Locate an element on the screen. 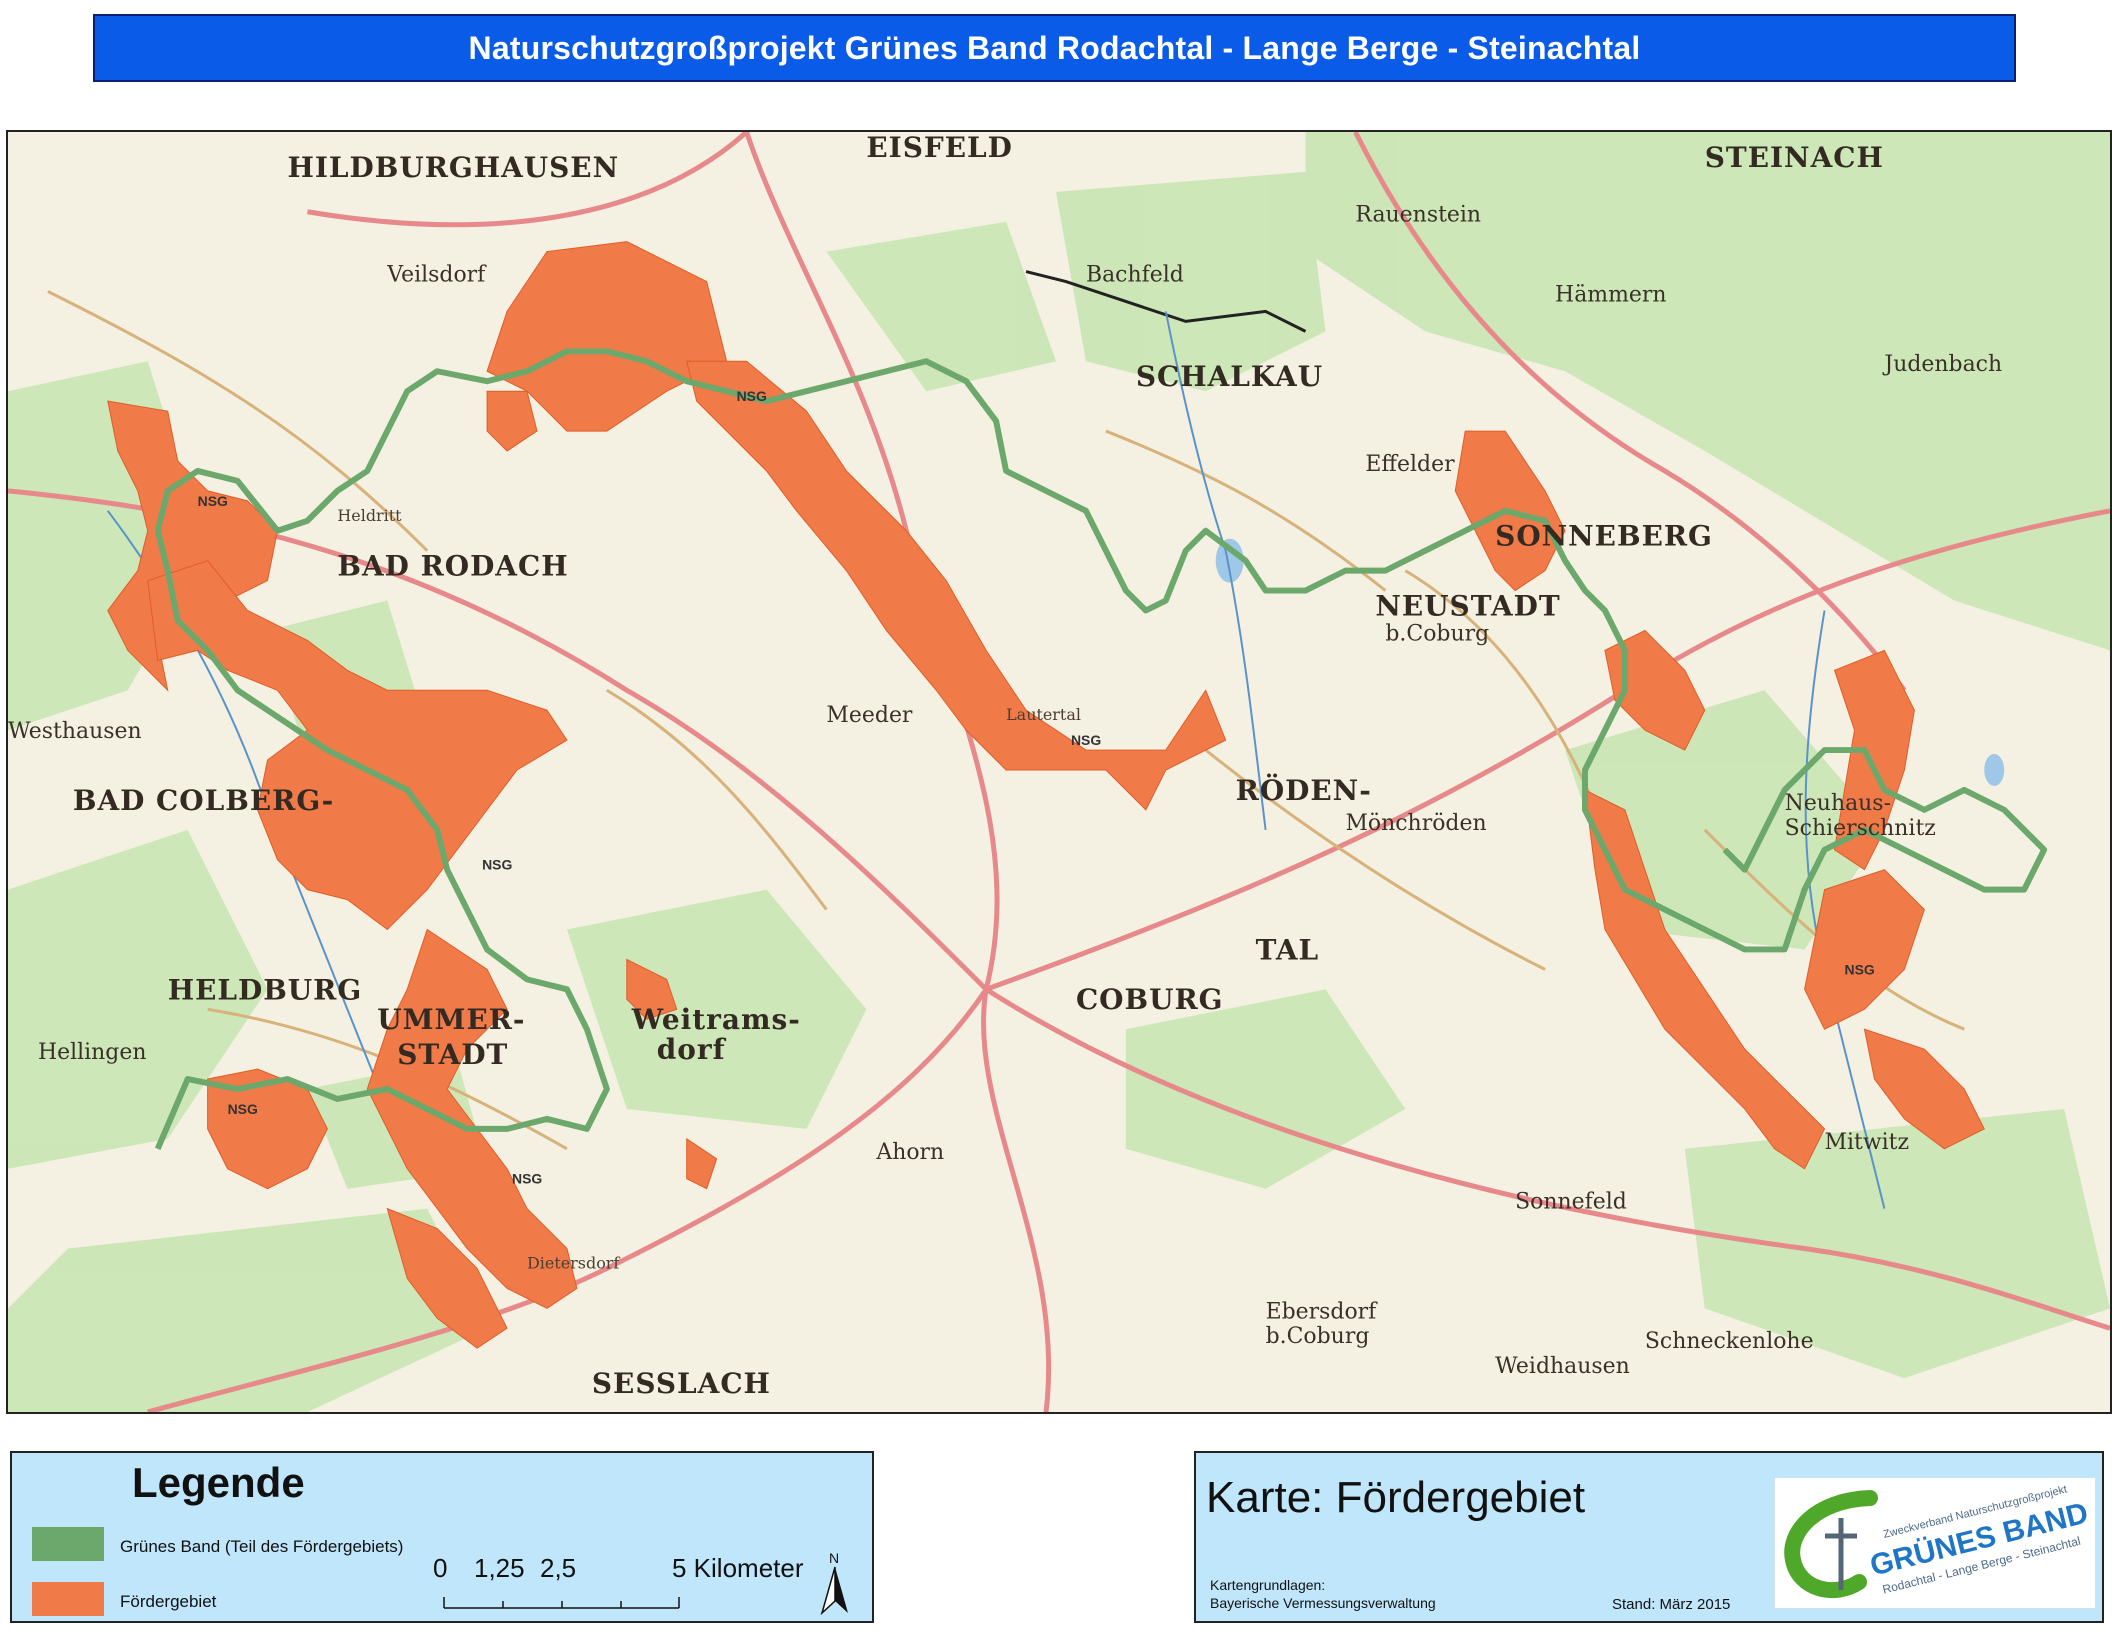  label-ummerstadt: UMMER- is located at coordinates (451, 1019).